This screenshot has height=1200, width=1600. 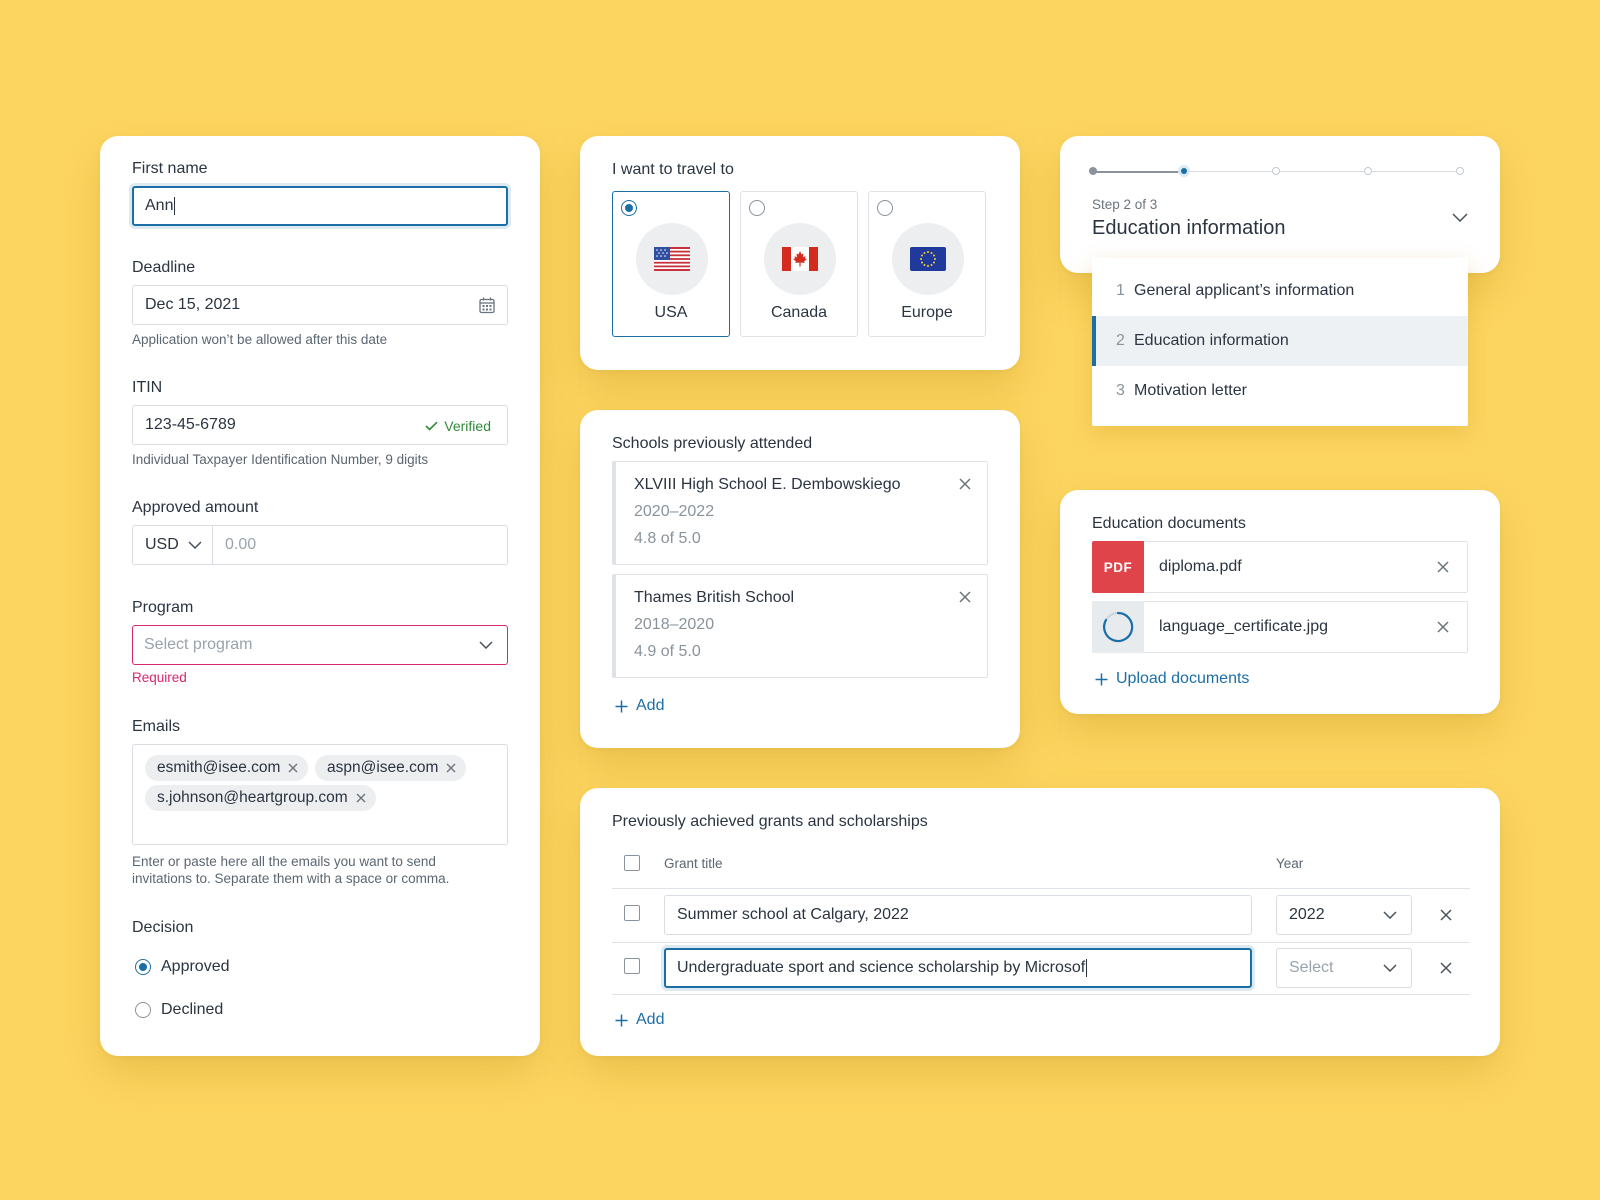 What do you see at coordinates (260, 798) in the screenshot?
I see `email-chip: s.johnson@heartgroup.com` at bounding box center [260, 798].